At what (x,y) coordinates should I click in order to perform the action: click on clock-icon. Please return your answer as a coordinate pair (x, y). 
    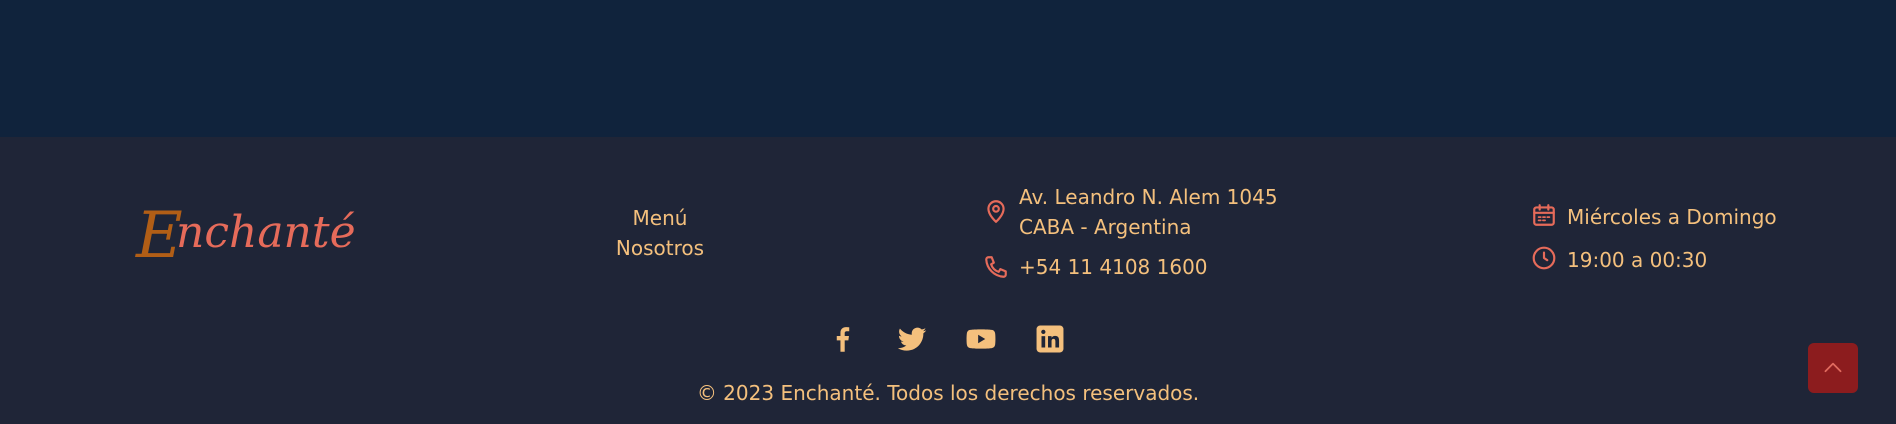
    Looking at the image, I should click on (1544, 258).